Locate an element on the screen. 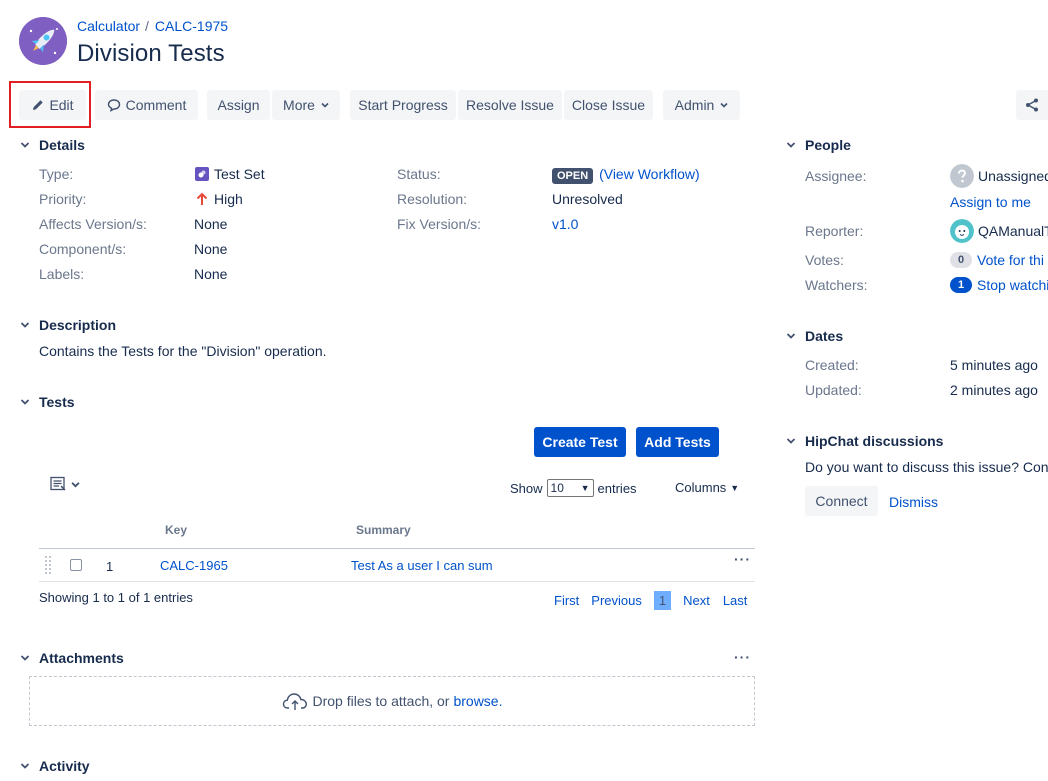  updated-label: Updated: is located at coordinates (833, 390).